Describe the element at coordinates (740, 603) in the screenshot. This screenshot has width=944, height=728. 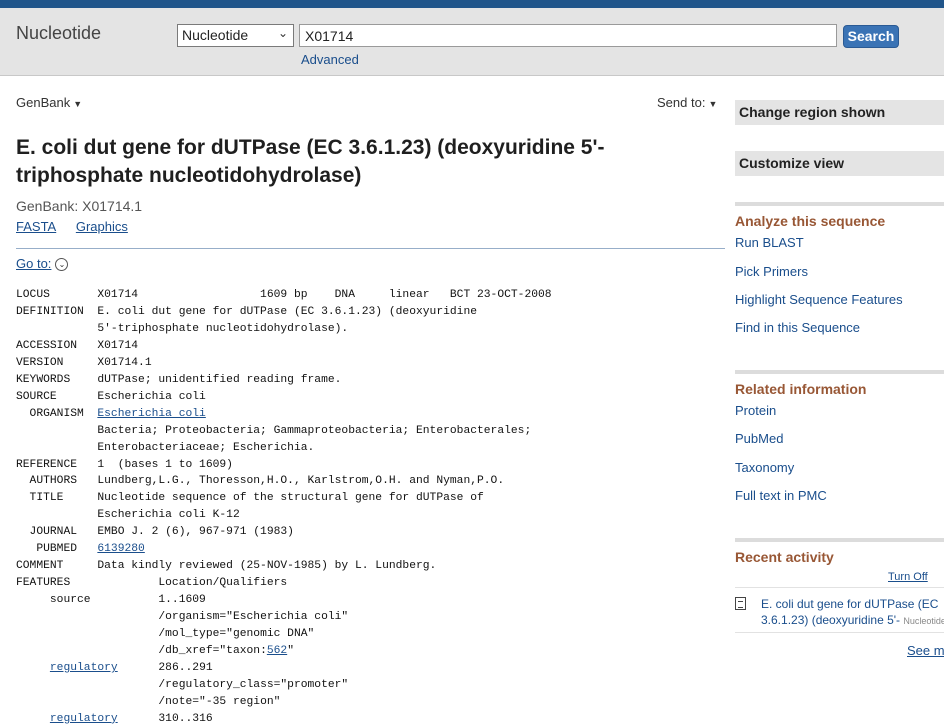
I see `document-icon` at that location.